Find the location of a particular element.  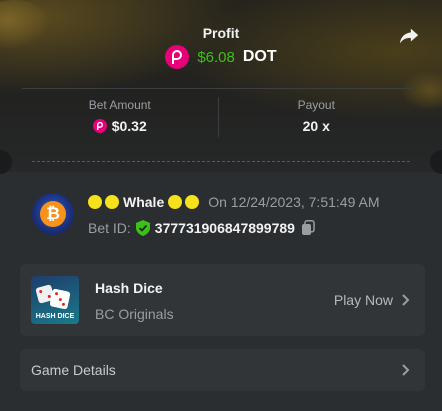

user-line: Whale On 12/24/2023, 7:51:49 AM is located at coordinates (233, 202).